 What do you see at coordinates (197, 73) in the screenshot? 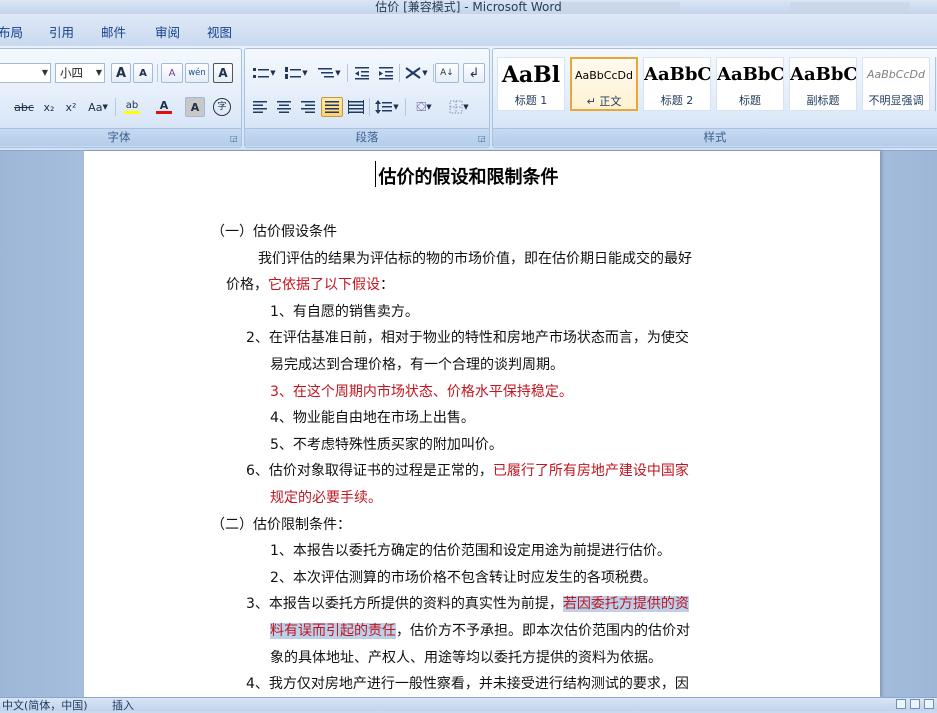
I see `phonetic-guide-button: wén` at bounding box center [197, 73].